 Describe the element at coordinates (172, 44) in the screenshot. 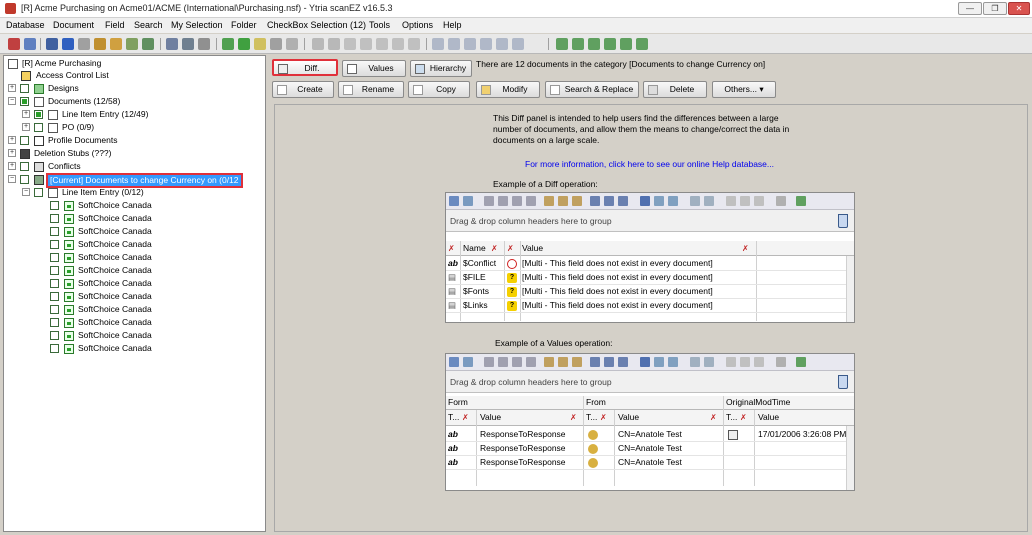

I see `settings-icon` at that location.